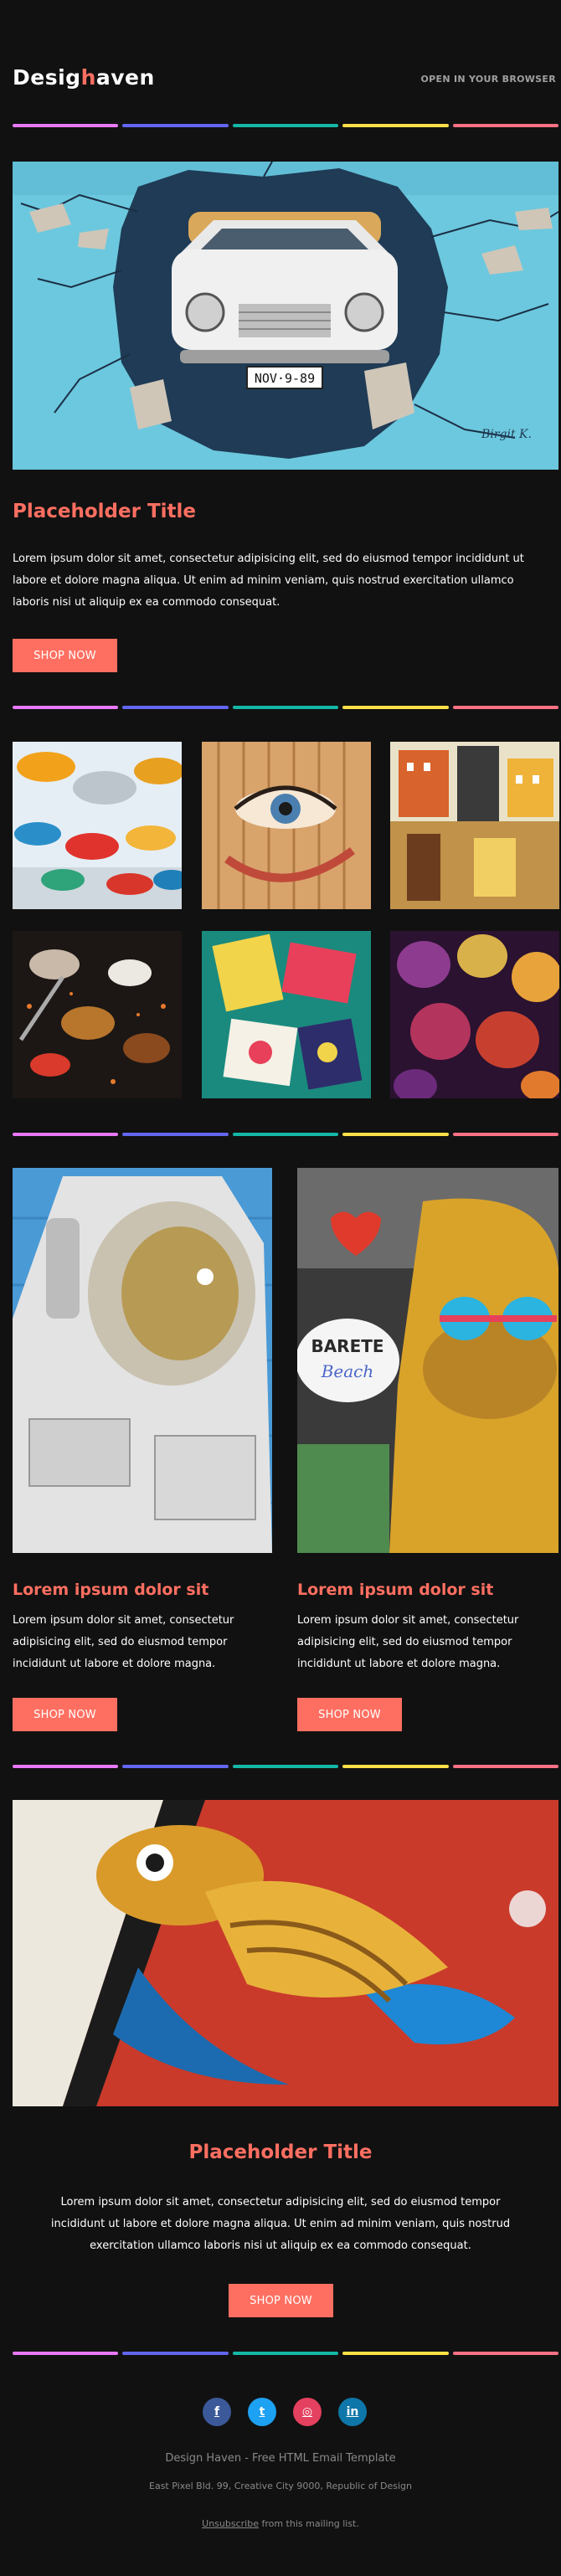  I want to click on hero-title: Placeholder Title, so click(105, 511).